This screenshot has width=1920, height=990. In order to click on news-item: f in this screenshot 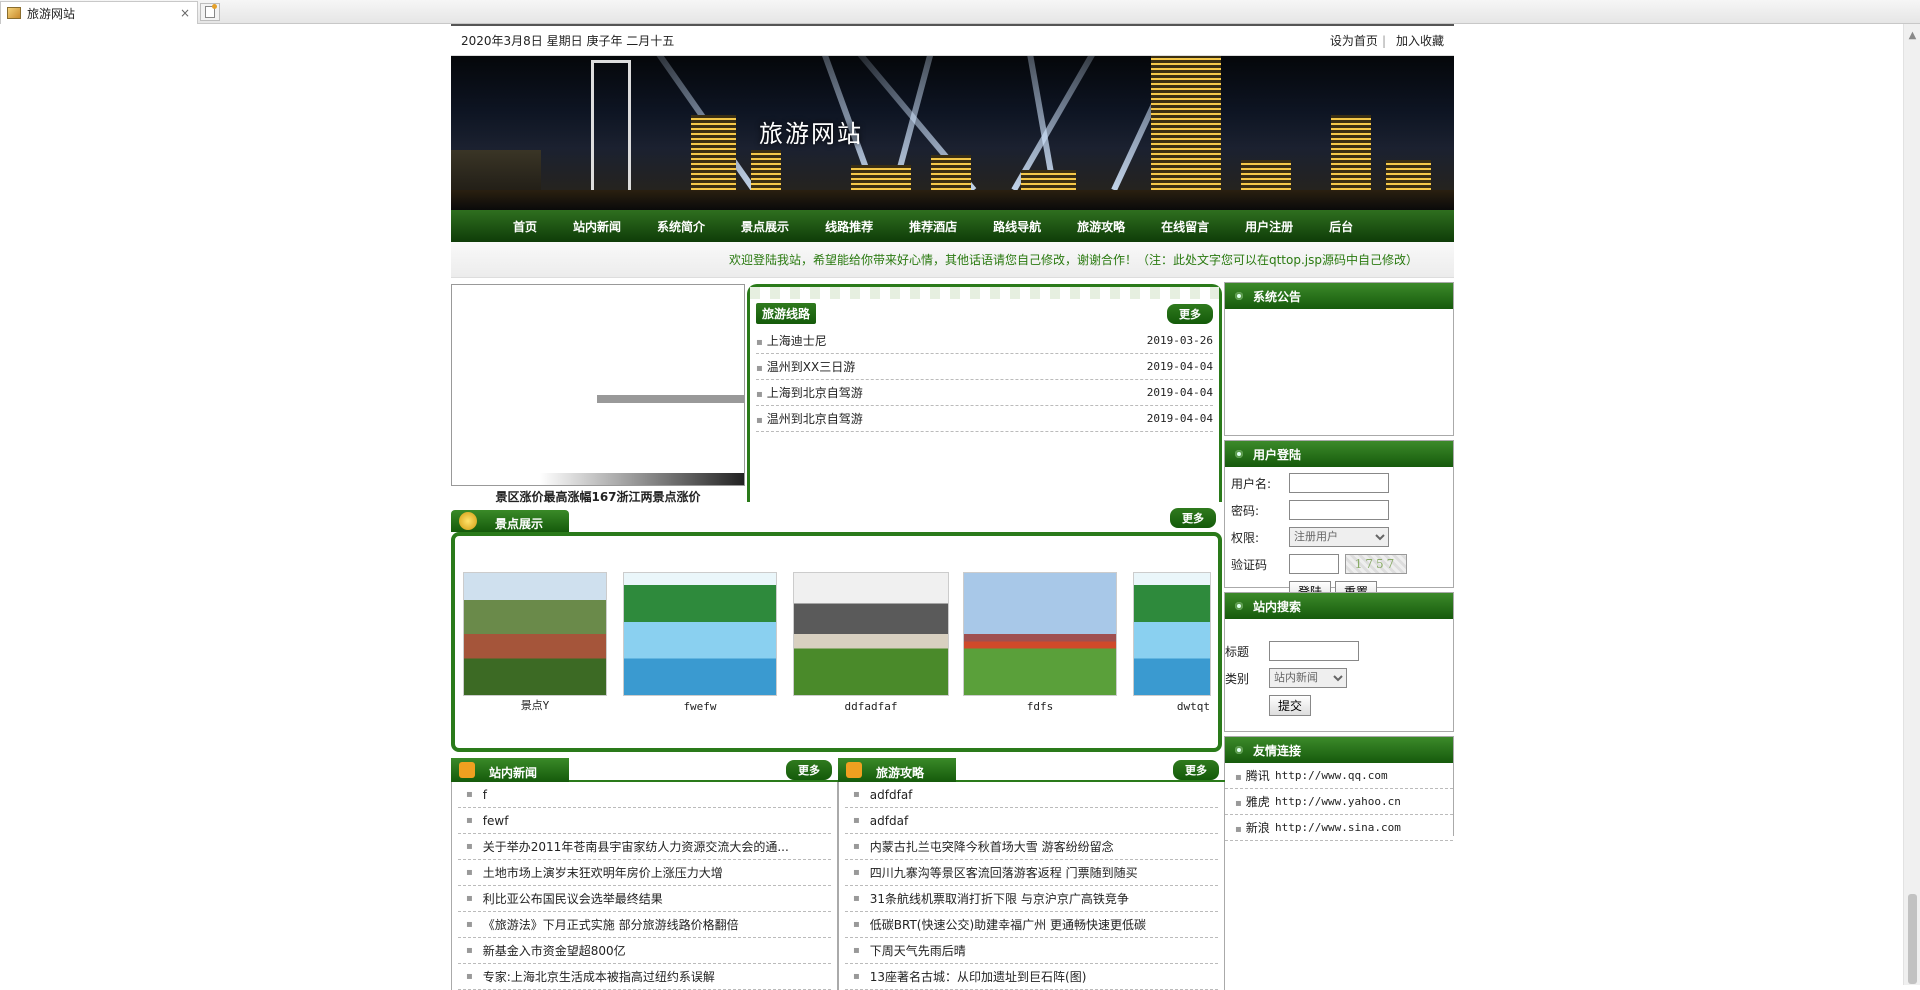, I will do `click(644, 795)`.